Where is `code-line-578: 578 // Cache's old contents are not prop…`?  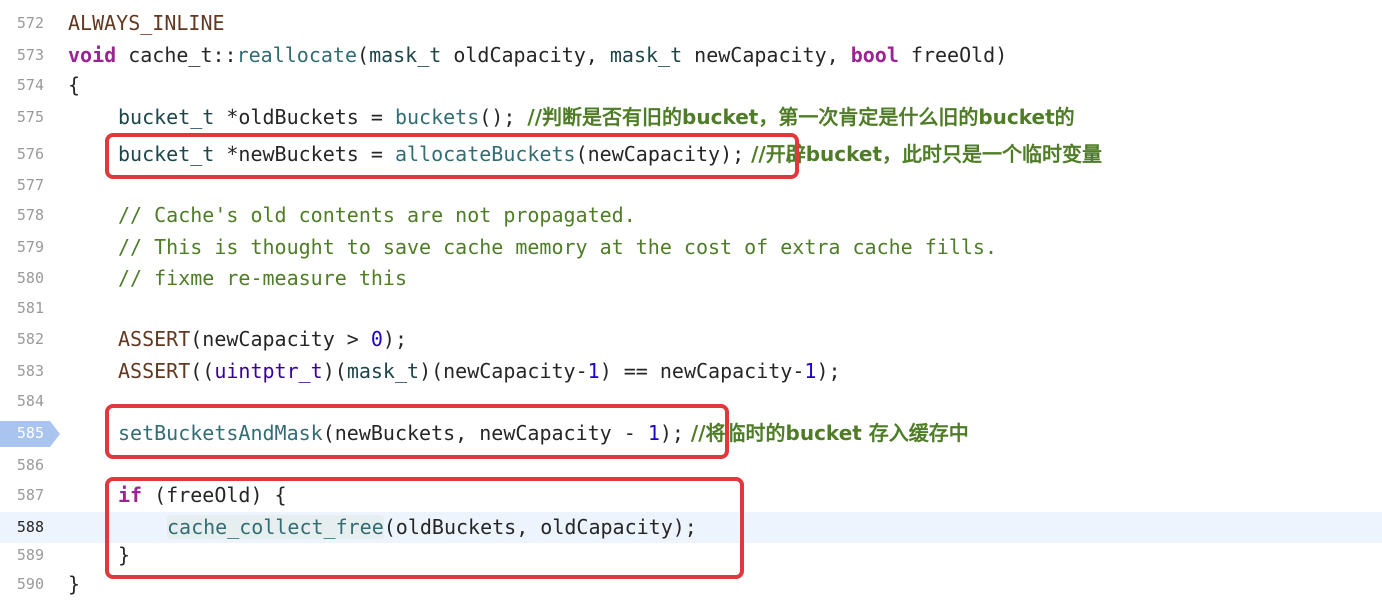
code-line-578: 578 // Cache's old contents are not prop… is located at coordinates (691, 215).